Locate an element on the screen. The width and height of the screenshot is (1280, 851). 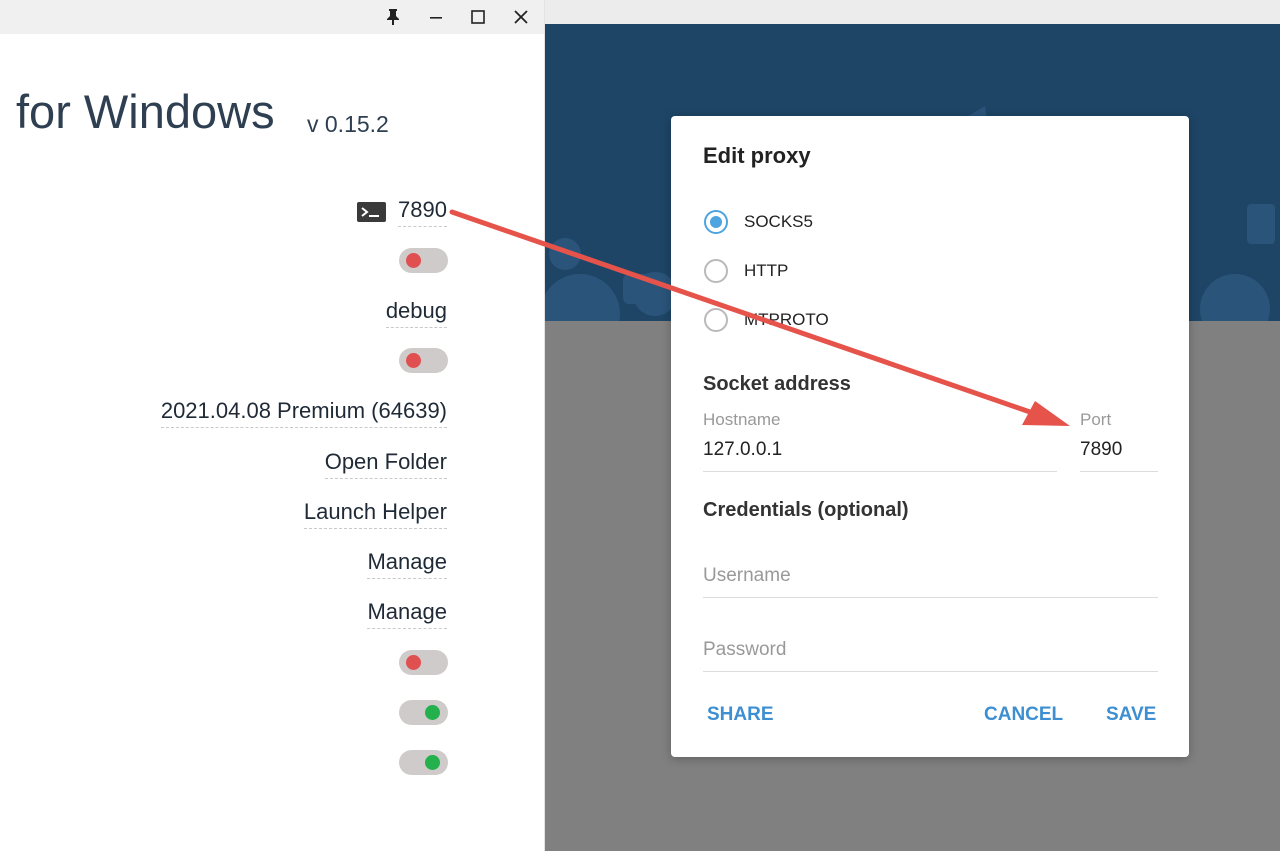
launch-helper-link: Launch Helper is located at coordinates (375, 514).